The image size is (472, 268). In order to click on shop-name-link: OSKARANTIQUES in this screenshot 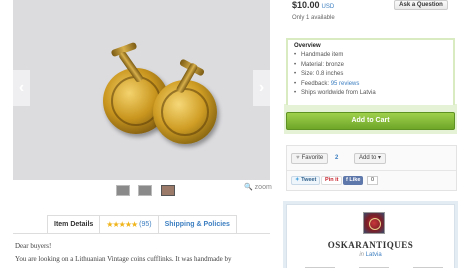, I will do `click(370, 245)`.